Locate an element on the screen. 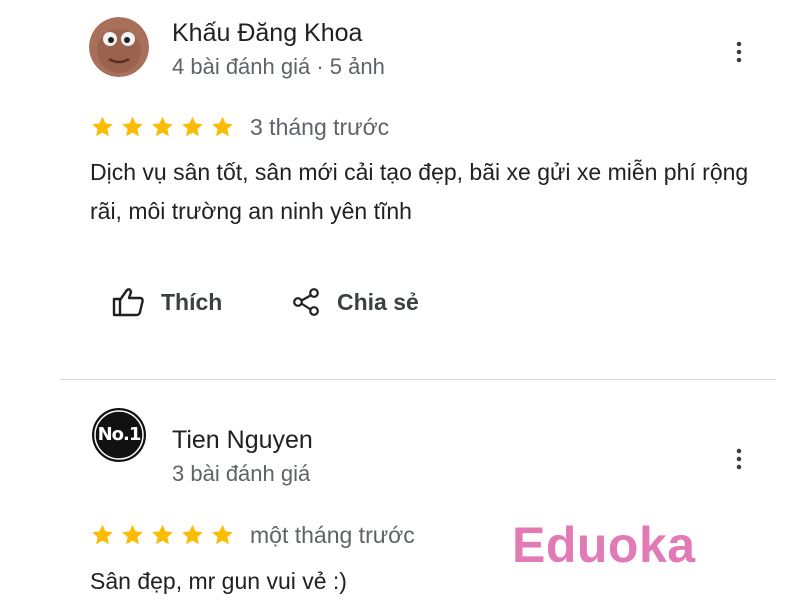 Image resolution: width=800 pixels, height=601 pixels. review-divider is located at coordinates (418, 379).